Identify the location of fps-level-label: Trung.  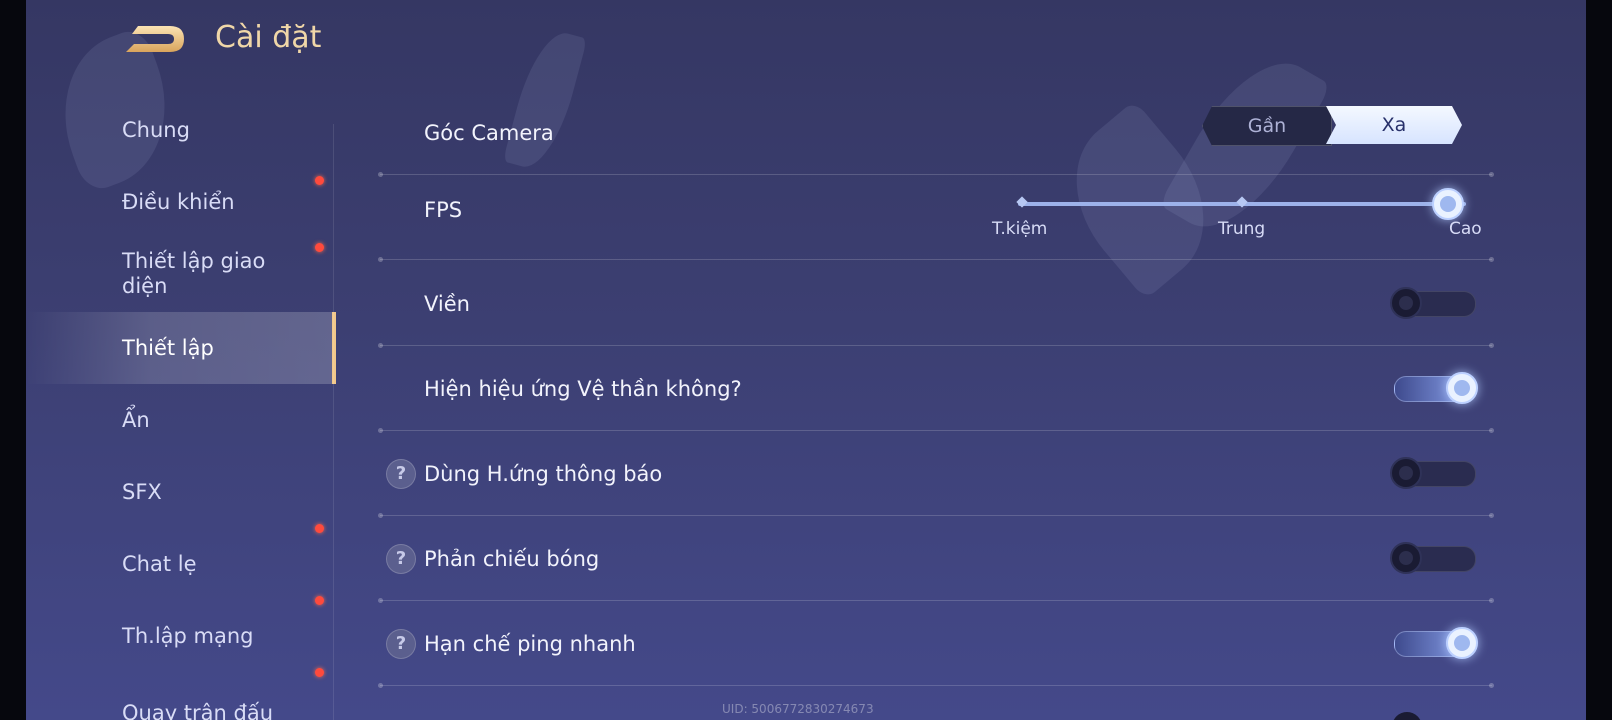
(1242, 229).